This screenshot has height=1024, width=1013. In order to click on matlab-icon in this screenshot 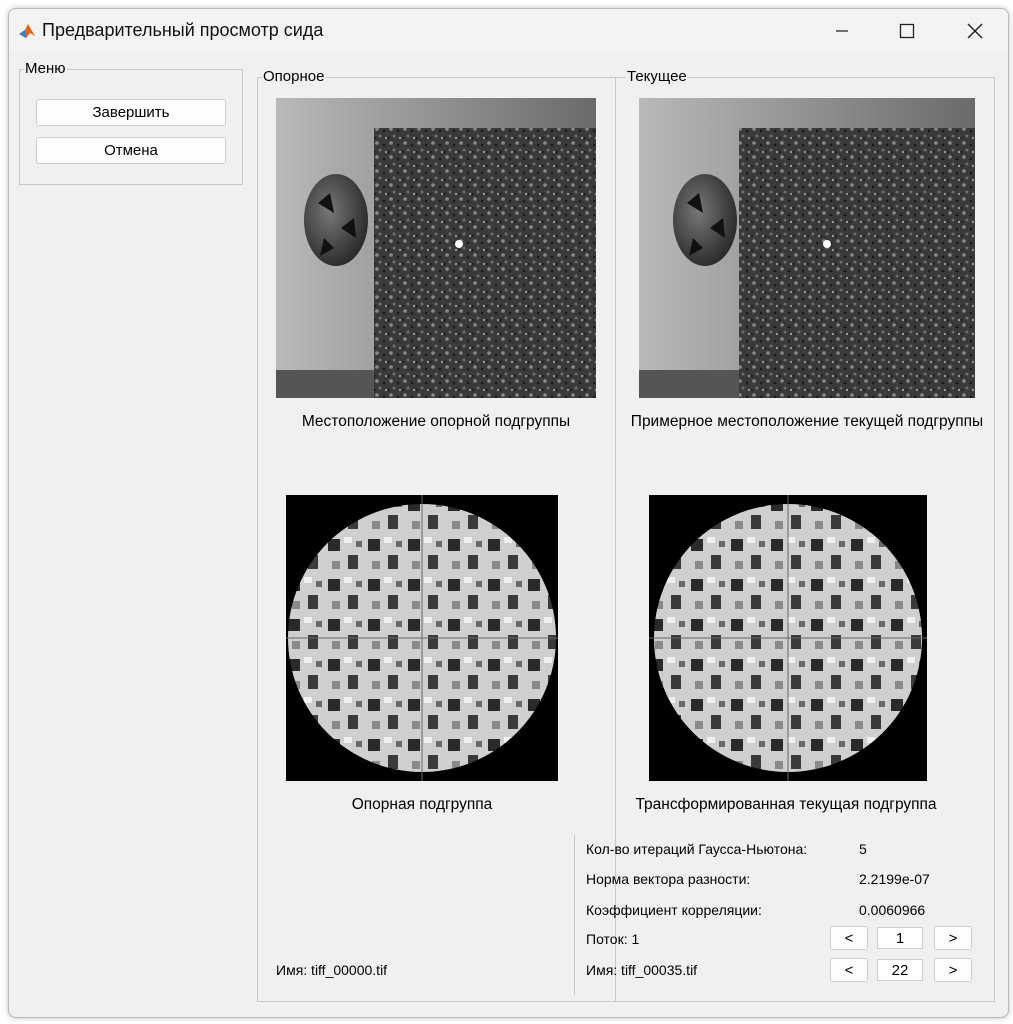, I will do `click(27, 31)`.